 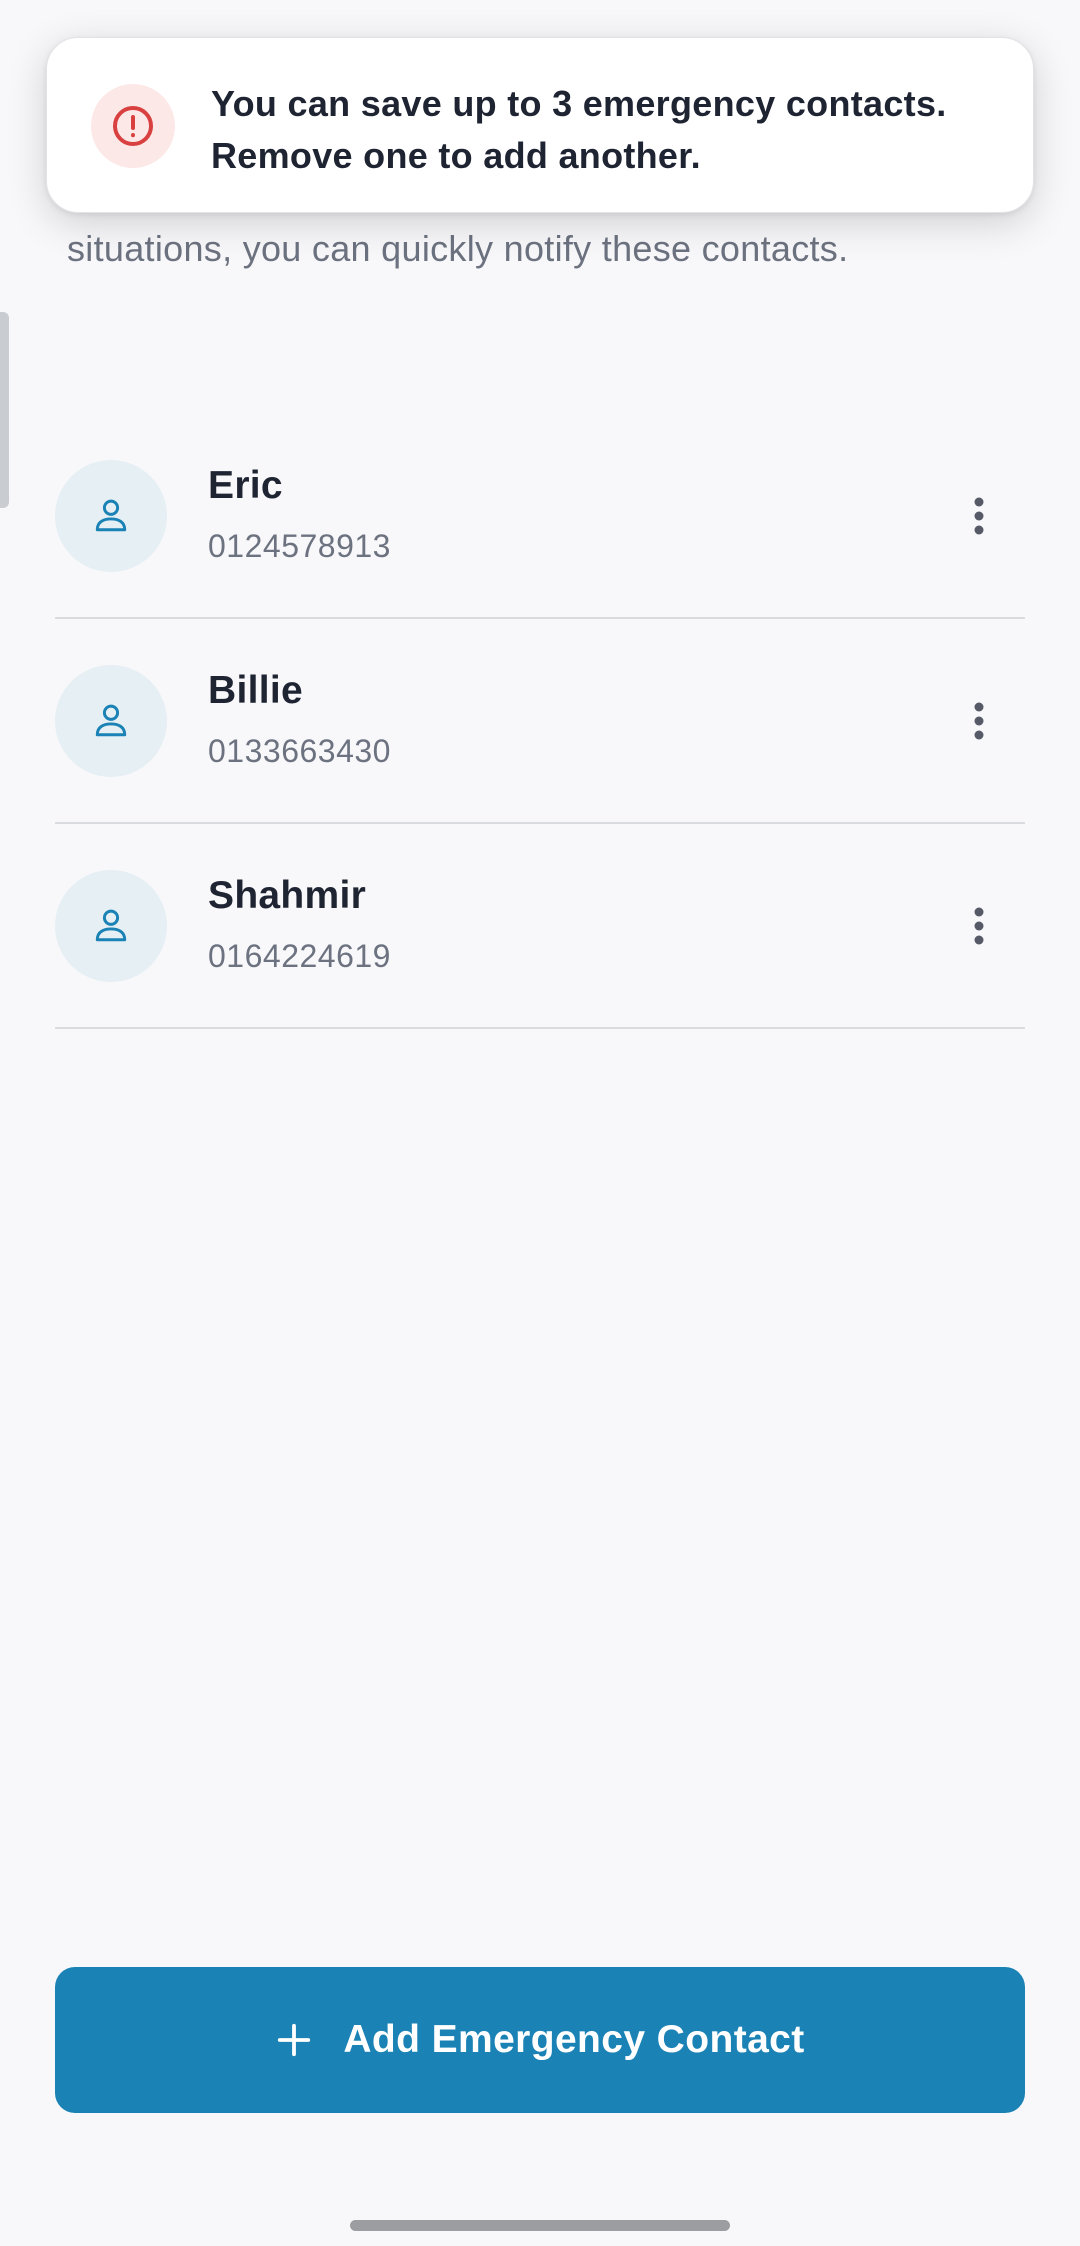 I want to click on contact-phone: 0124578913, so click(x=299, y=546).